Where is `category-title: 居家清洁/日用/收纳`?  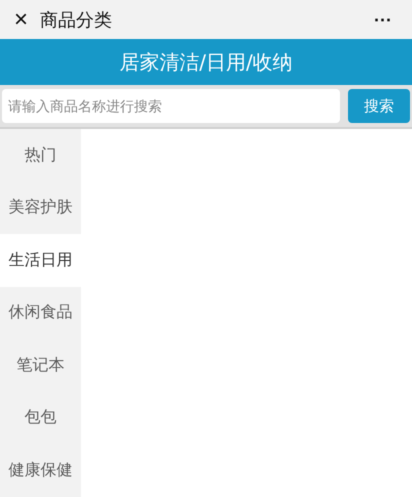 category-title: 居家清洁/日用/收纳 is located at coordinates (206, 62).